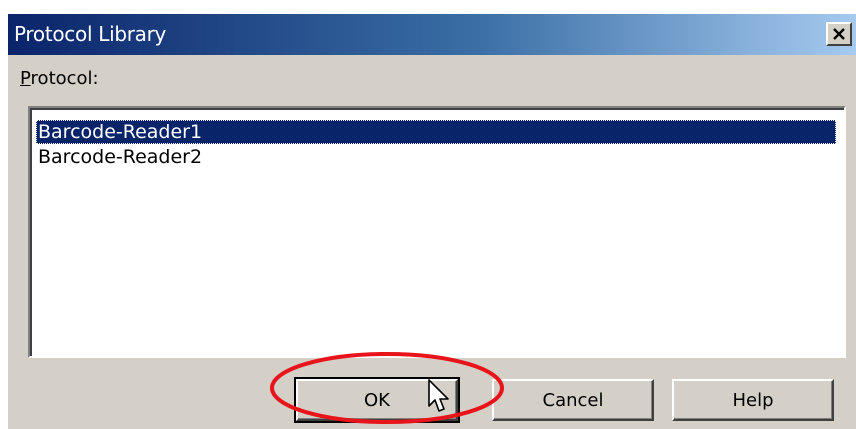 The width and height of the screenshot is (856, 429). I want to click on close-button, so click(839, 34).